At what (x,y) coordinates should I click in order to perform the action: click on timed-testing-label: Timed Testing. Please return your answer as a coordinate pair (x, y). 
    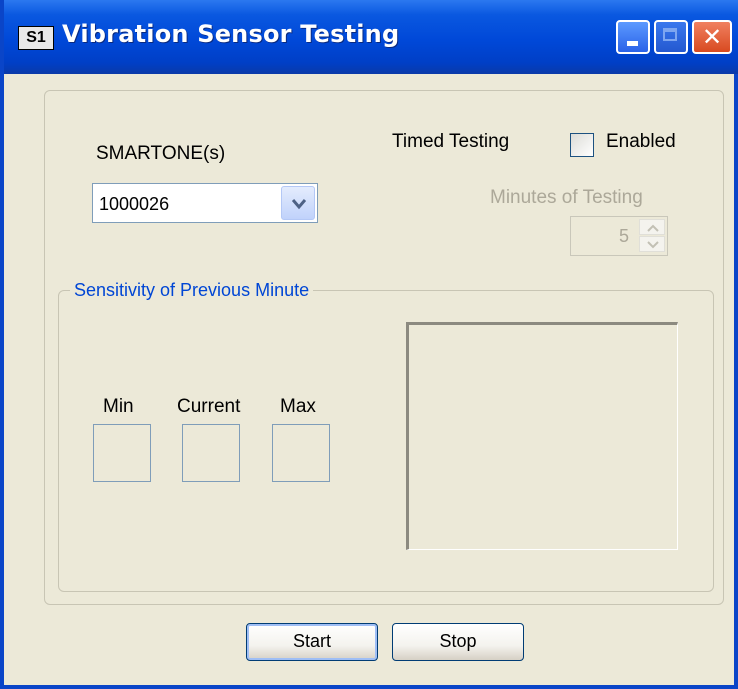
    Looking at the image, I should click on (451, 141).